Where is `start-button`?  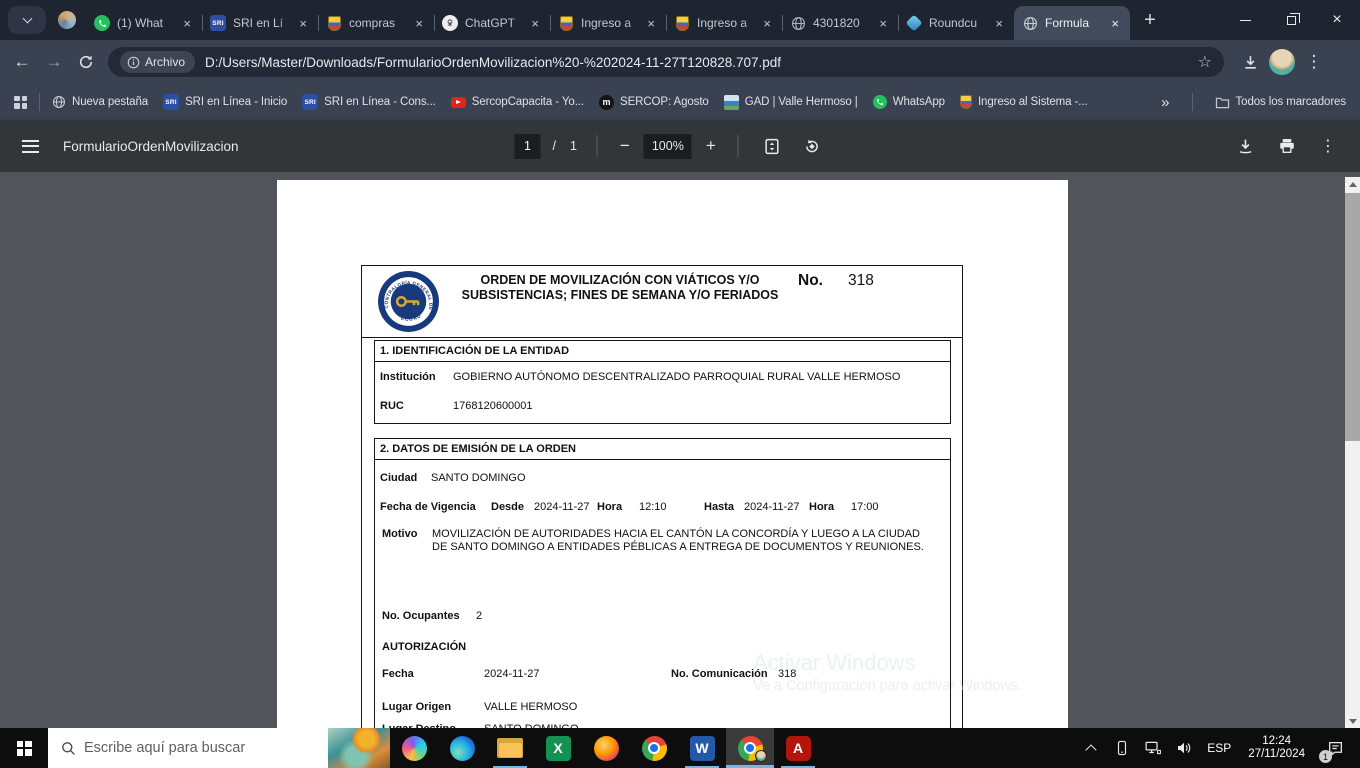
start-button is located at coordinates (24, 748).